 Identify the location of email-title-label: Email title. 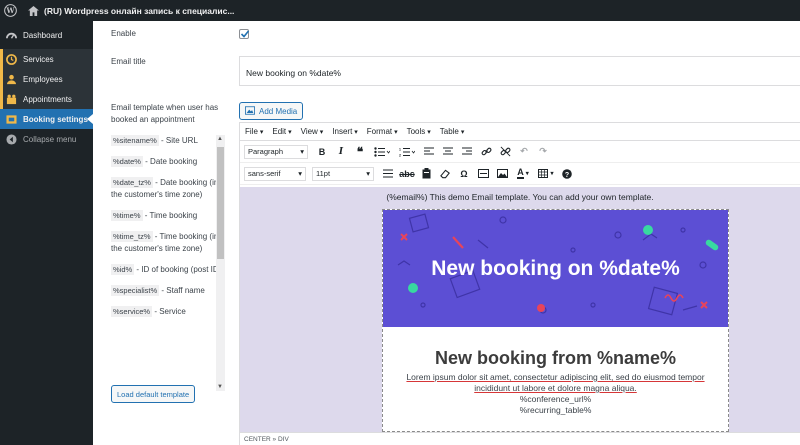
(128, 61).